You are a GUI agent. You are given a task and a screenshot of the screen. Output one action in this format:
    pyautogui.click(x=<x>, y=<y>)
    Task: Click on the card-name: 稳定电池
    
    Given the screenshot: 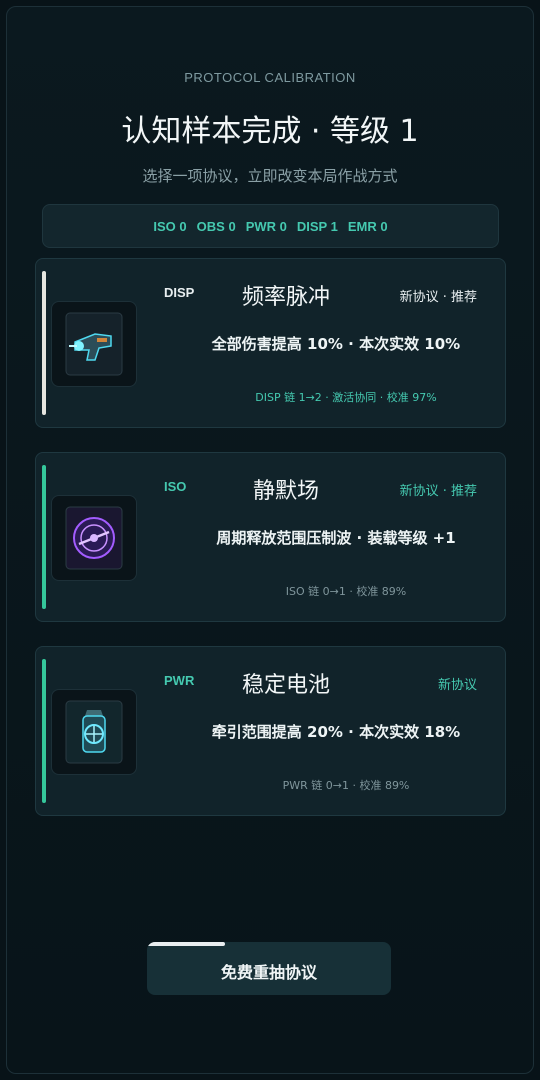 What is the action you would take?
    pyautogui.click(x=285, y=685)
    